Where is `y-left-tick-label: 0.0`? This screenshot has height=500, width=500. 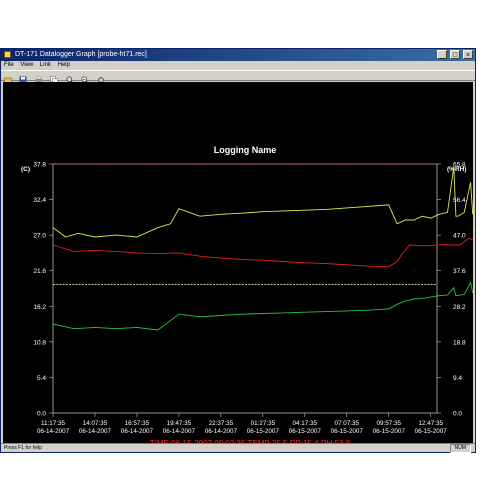 y-left-tick-label: 0.0 is located at coordinates (41, 414).